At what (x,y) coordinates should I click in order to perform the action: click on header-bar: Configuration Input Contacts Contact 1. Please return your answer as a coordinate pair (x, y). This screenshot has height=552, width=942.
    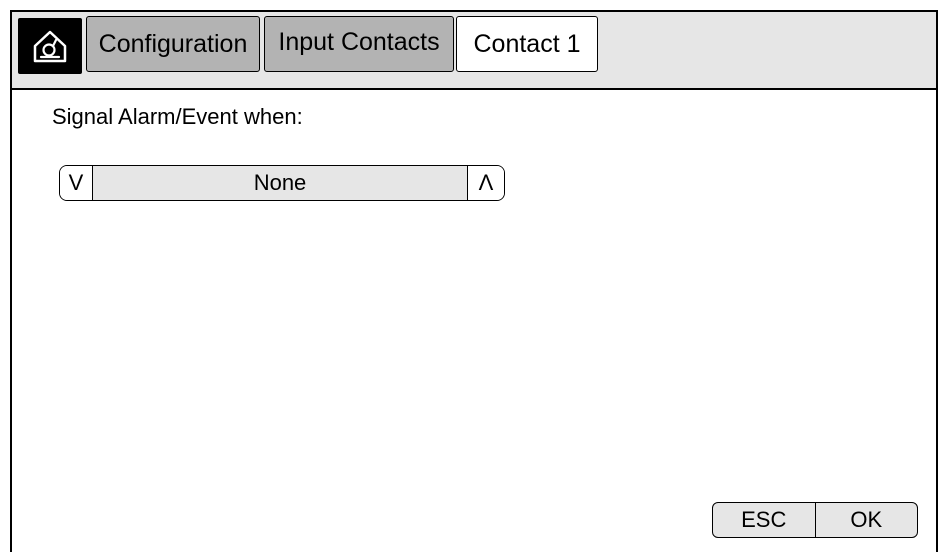
    Looking at the image, I should click on (474, 51).